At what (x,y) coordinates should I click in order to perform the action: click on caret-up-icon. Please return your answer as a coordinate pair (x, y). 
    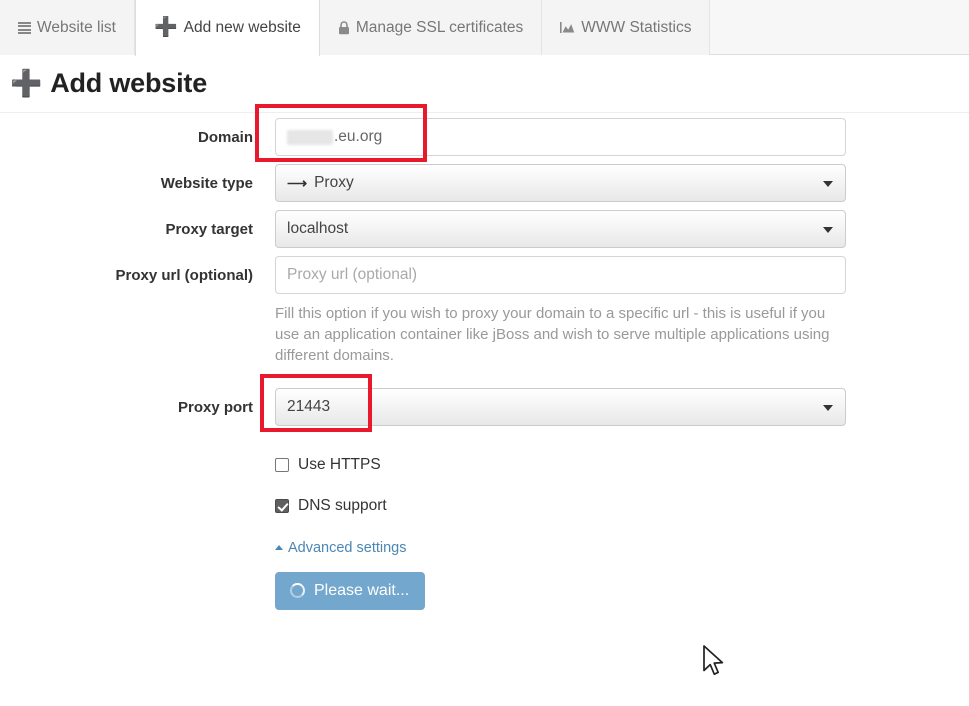
    Looking at the image, I should click on (279, 547).